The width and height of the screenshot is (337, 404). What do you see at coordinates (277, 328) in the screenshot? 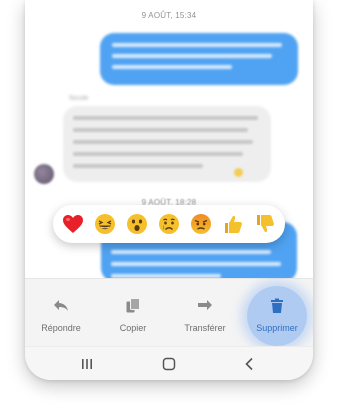
I see `delete-label: Supprimer` at bounding box center [277, 328].